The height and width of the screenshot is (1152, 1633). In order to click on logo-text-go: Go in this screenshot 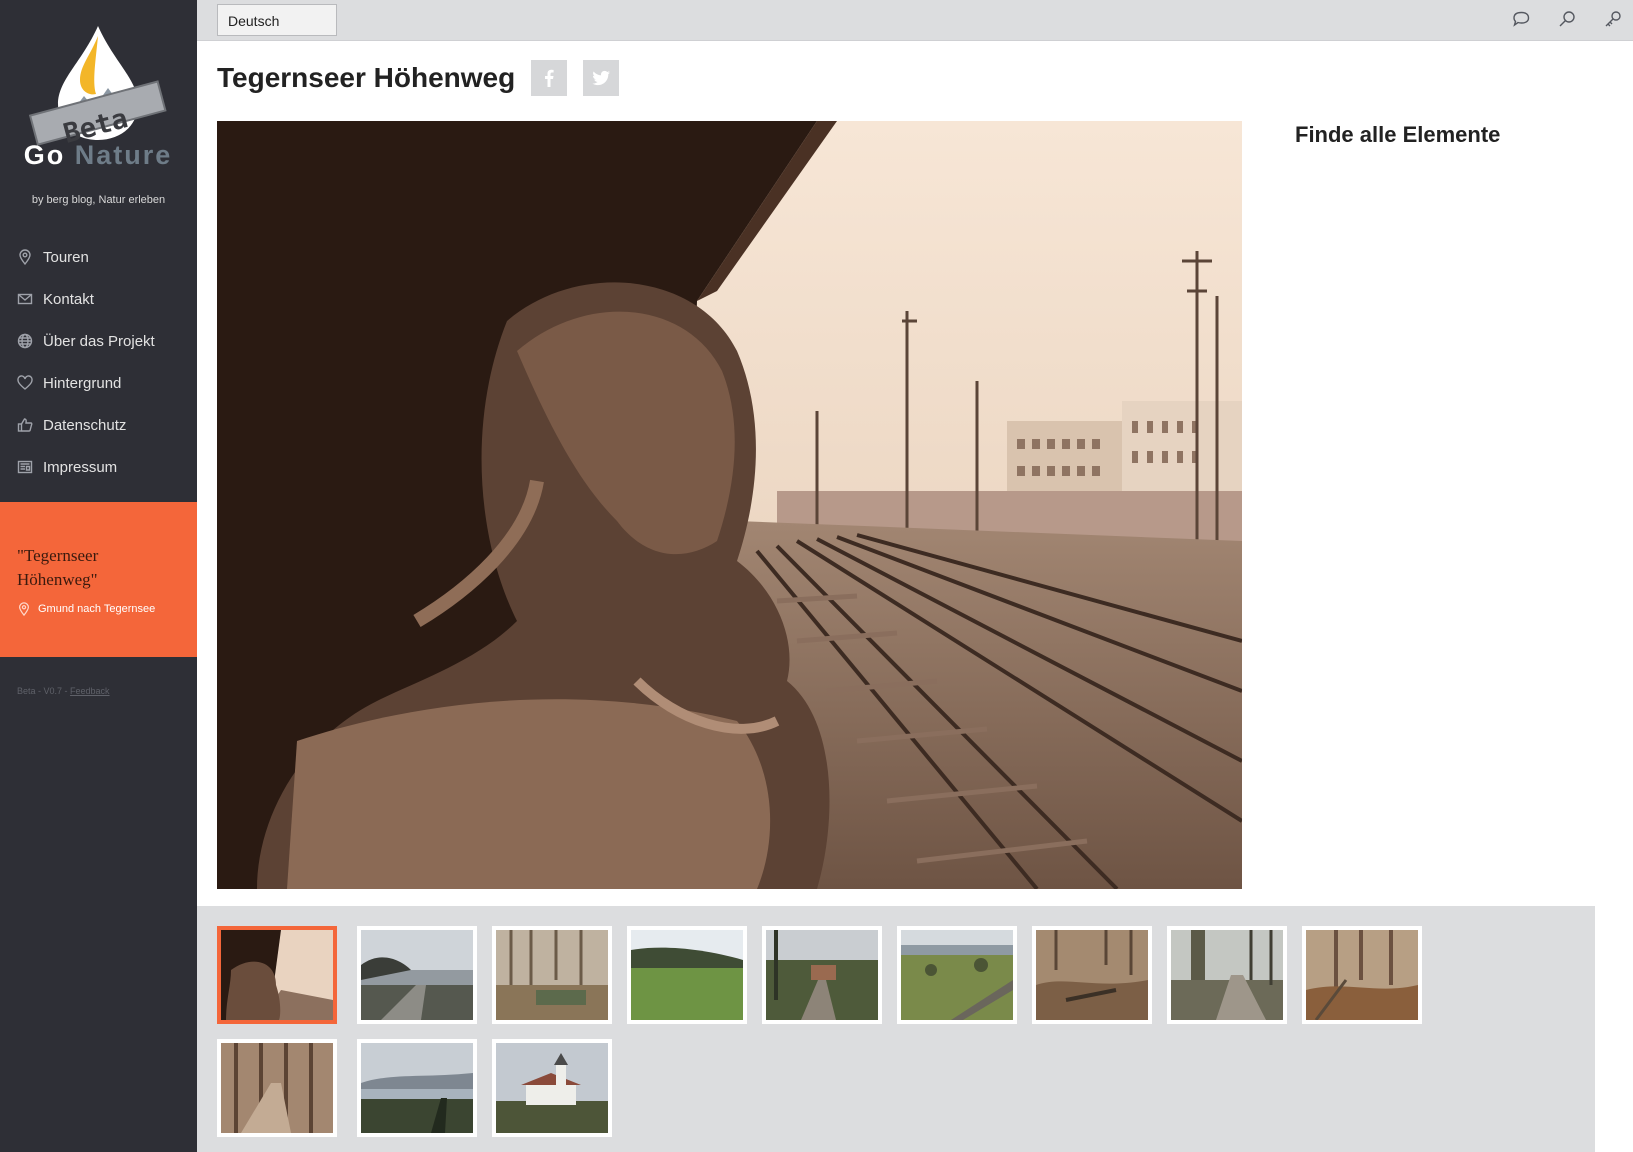, I will do `click(44, 155)`.